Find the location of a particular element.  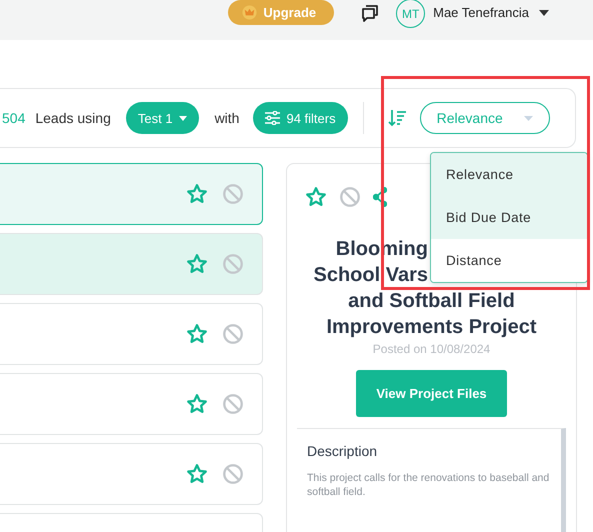

sort-option: Bid Due Date is located at coordinates (509, 217).